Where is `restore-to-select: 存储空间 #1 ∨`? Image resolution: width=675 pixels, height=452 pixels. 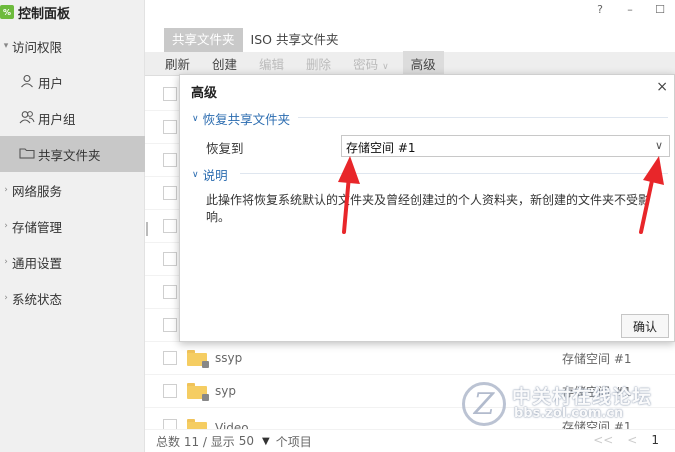 restore-to-select: 存储空间 #1 ∨ is located at coordinates (505, 146).